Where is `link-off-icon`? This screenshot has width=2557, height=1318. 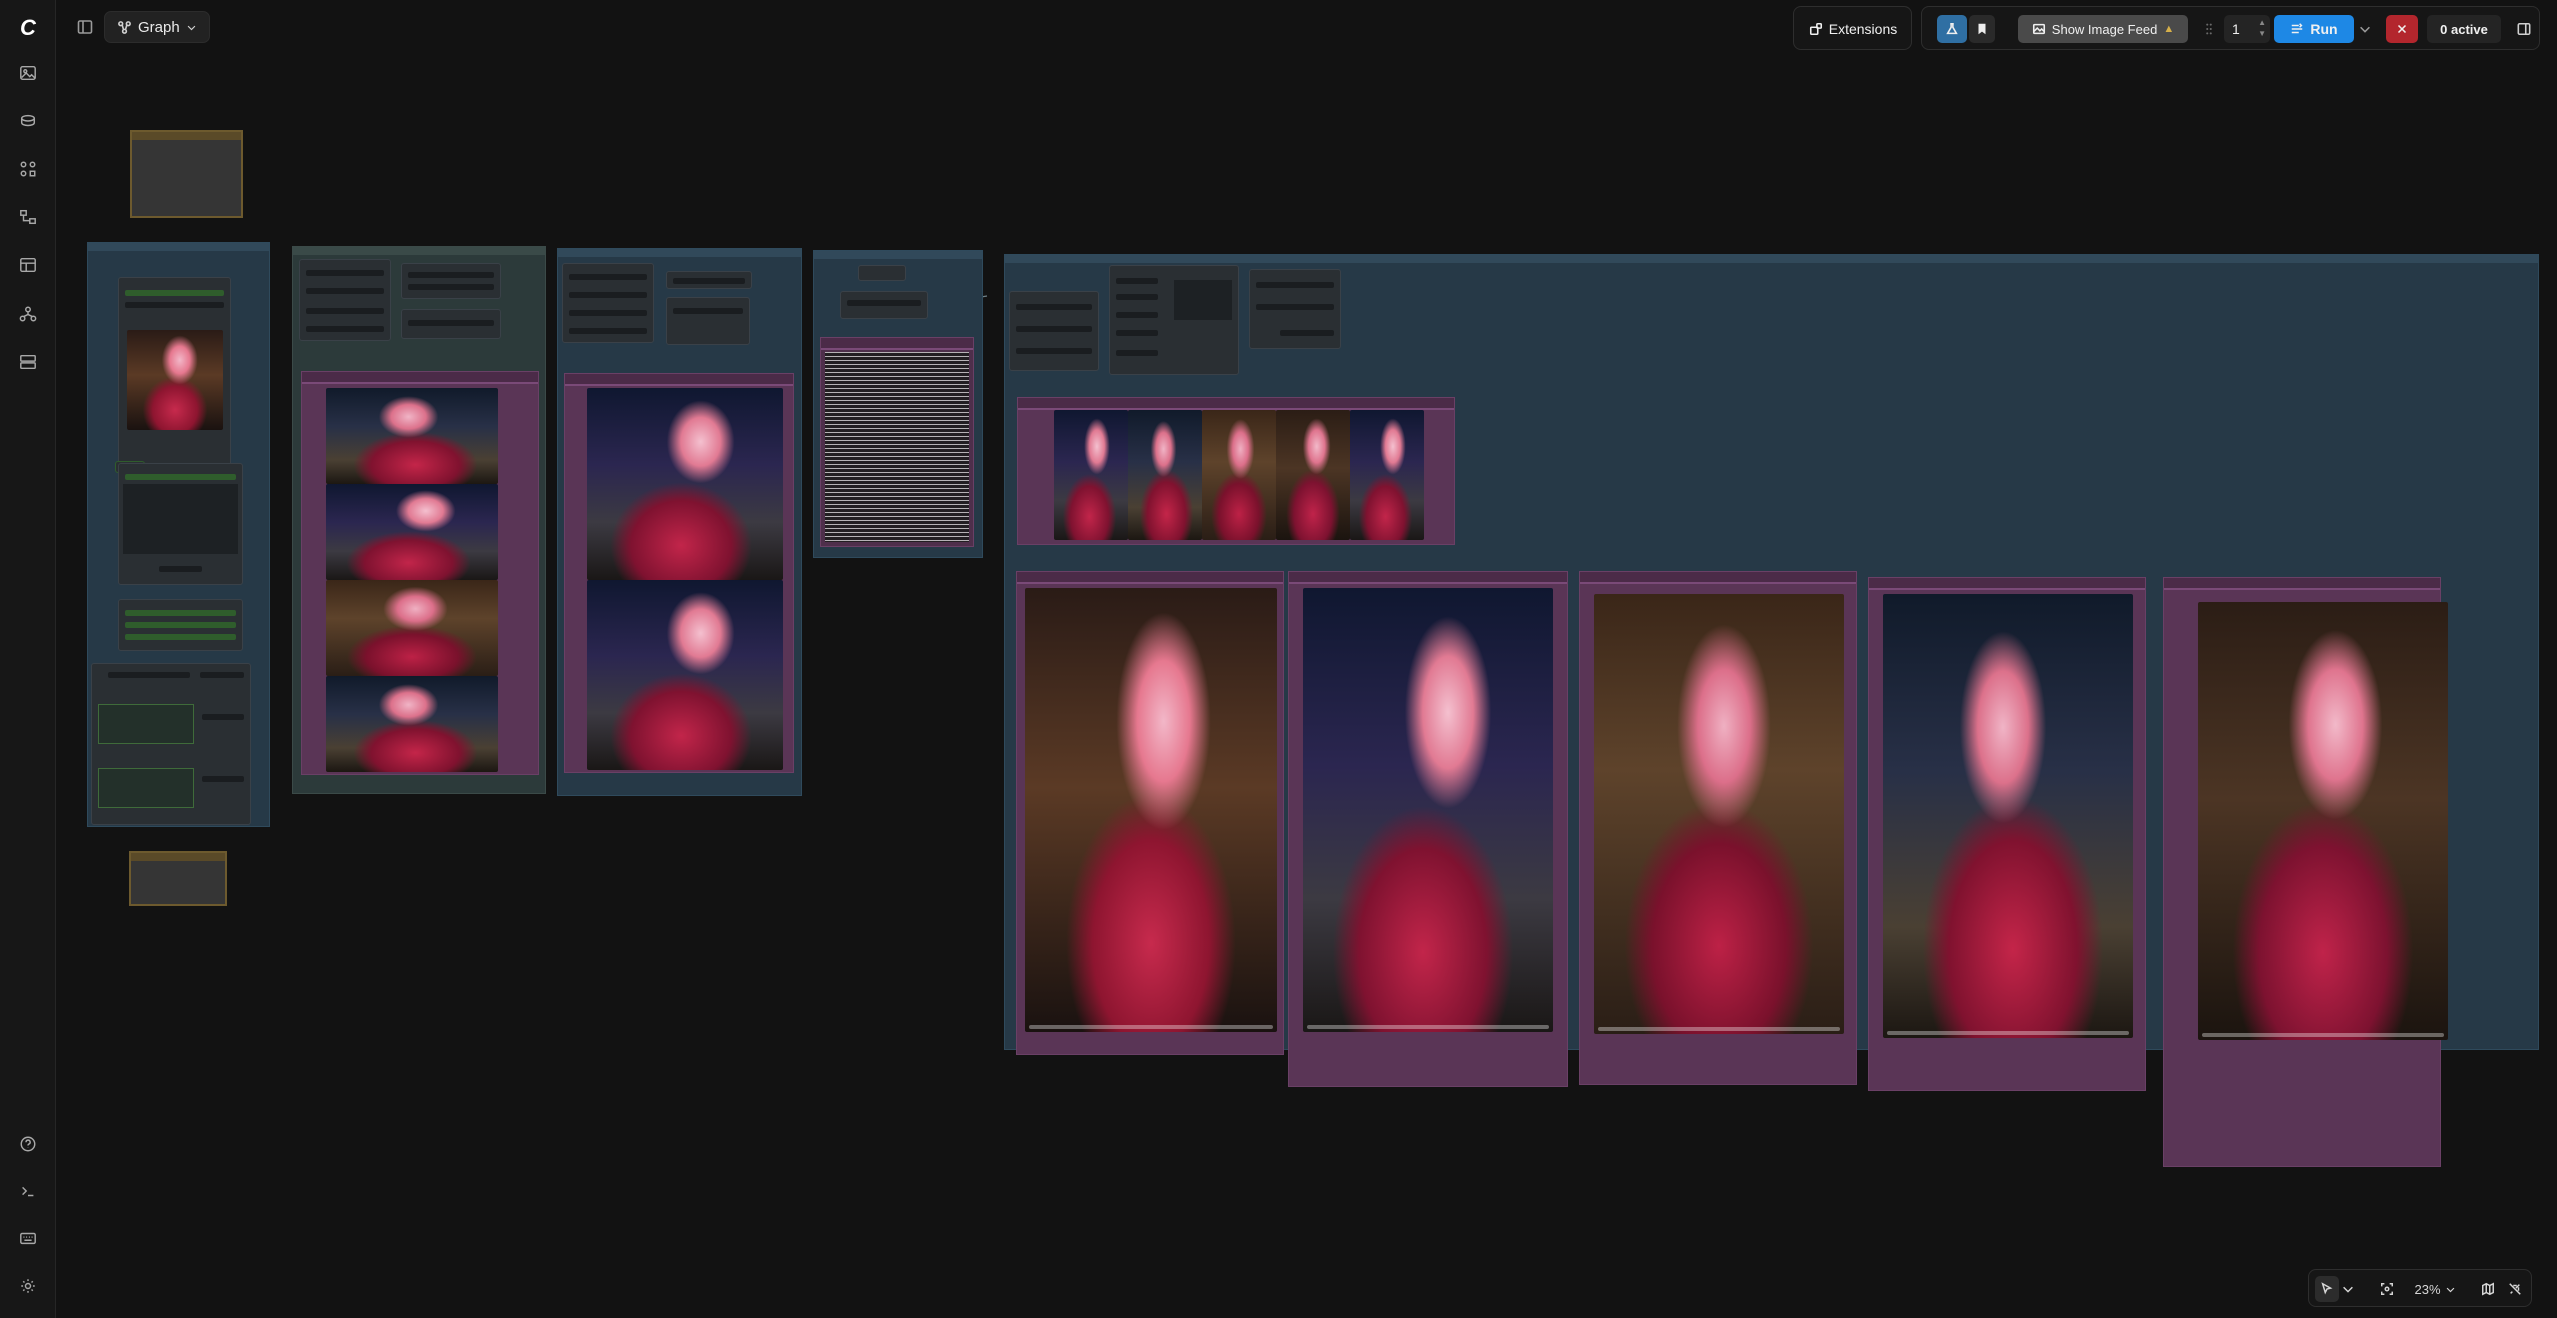 link-off-icon is located at coordinates (2515, 1289).